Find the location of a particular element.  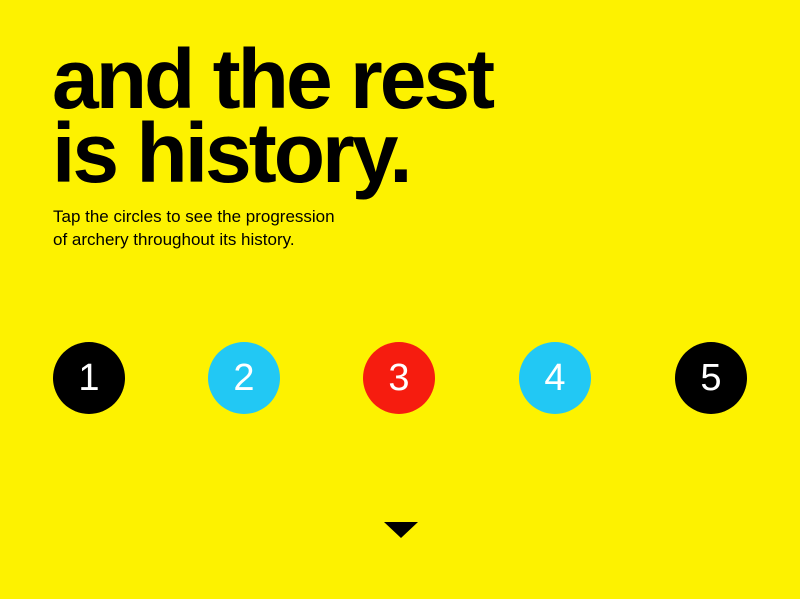

timeline-circle-5: 5 is located at coordinates (711, 378).